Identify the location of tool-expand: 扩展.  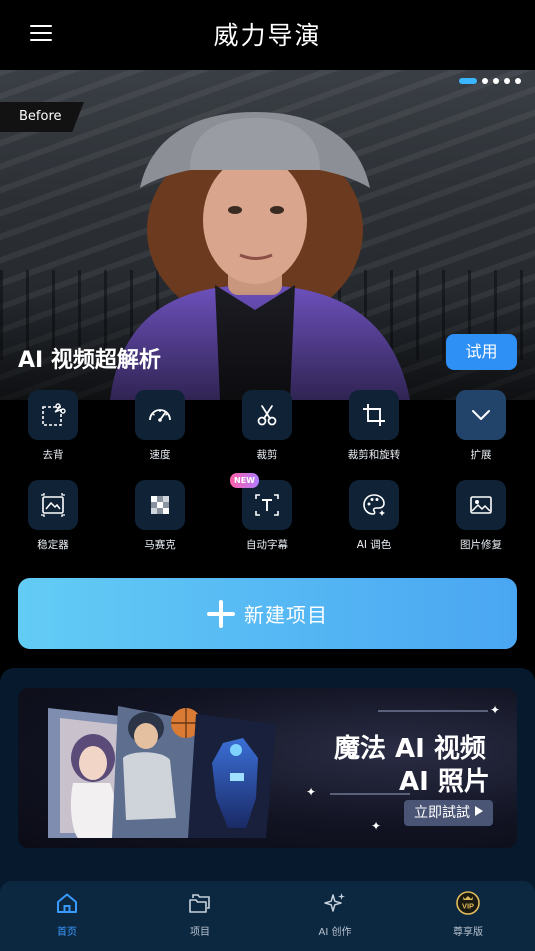
(481, 426).